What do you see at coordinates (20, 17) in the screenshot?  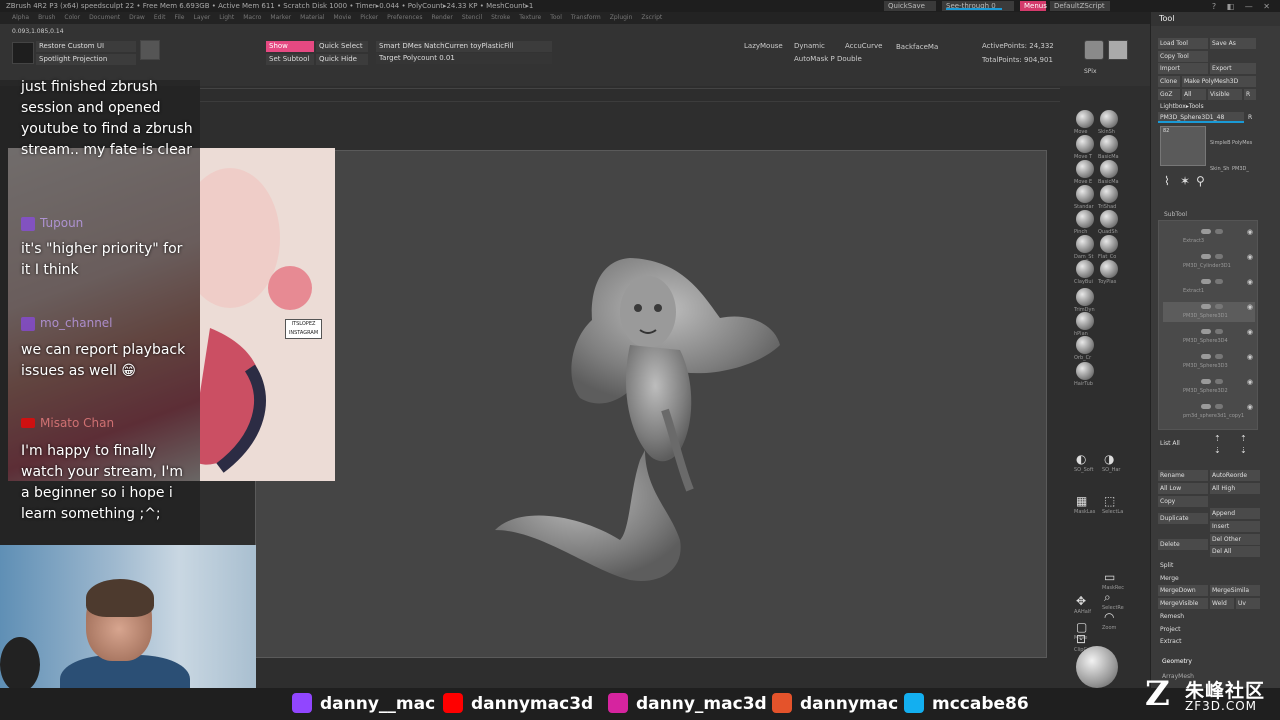 I see `menu-item-alpha: Alpha` at bounding box center [20, 17].